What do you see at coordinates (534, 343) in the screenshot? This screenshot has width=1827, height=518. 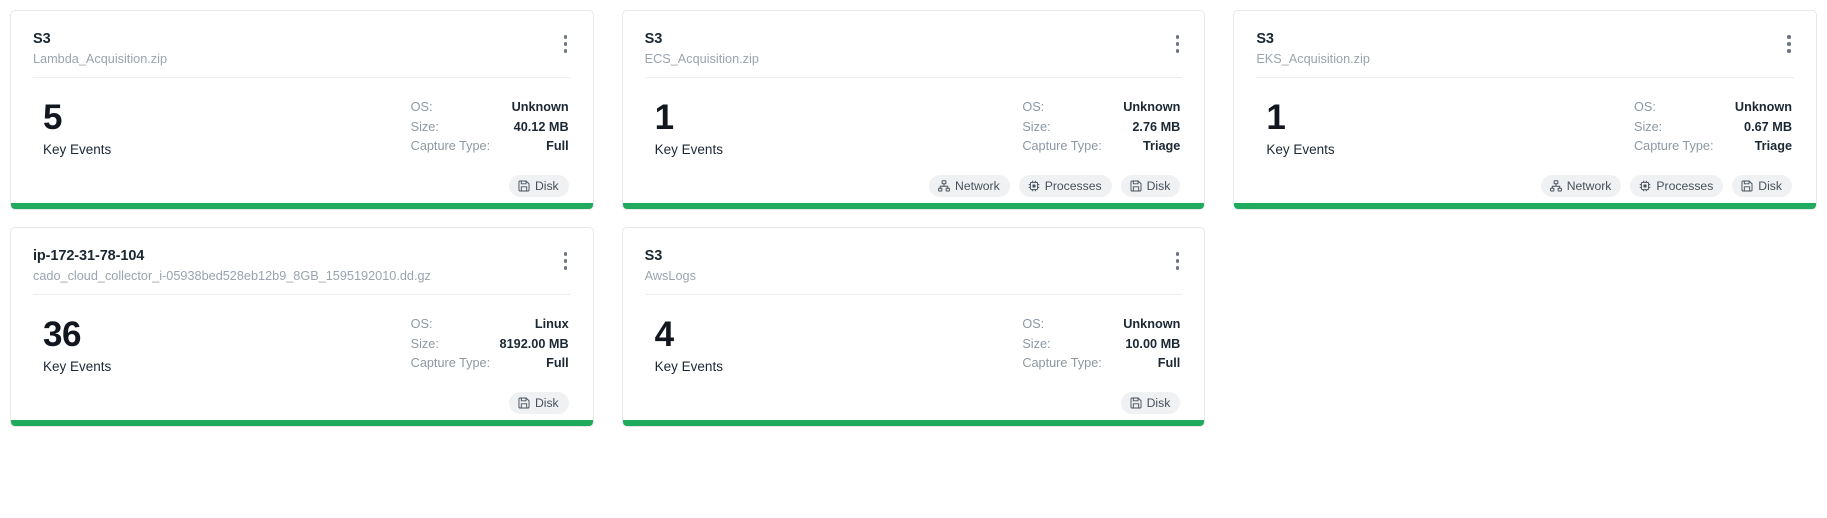 I see `size-value: 8192.00 MB` at bounding box center [534, 343].